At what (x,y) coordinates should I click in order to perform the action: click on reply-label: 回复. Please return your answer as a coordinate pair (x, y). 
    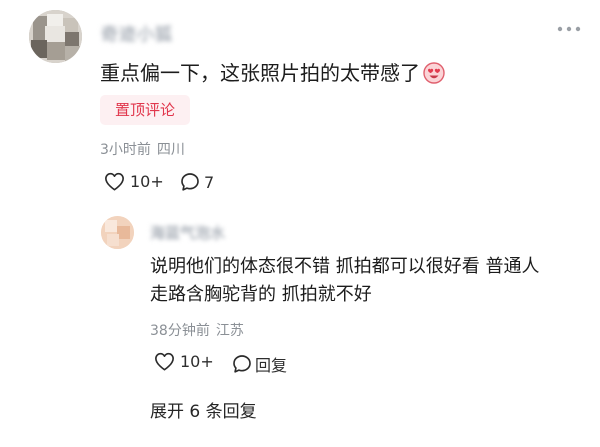
    Looking at the image, I should click on (271, 365).